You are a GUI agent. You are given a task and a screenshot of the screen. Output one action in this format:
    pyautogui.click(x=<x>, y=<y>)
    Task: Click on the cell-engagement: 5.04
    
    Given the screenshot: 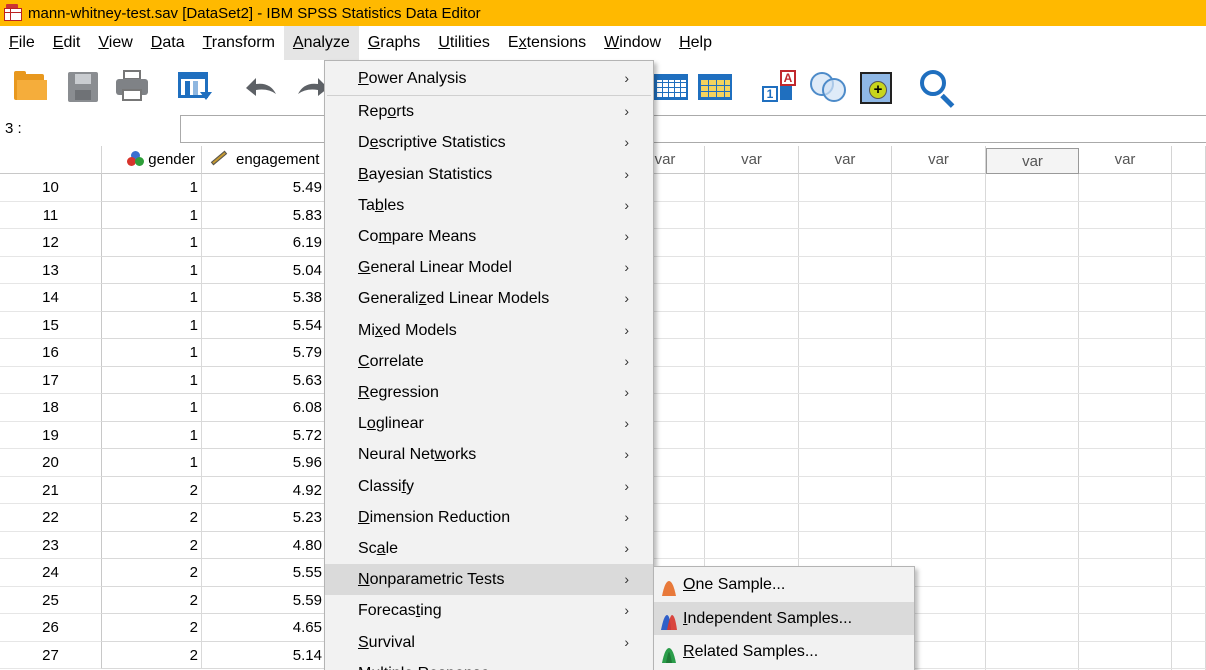 What is the action you would take?
    pyautogui.click(x=264, y=270)
    